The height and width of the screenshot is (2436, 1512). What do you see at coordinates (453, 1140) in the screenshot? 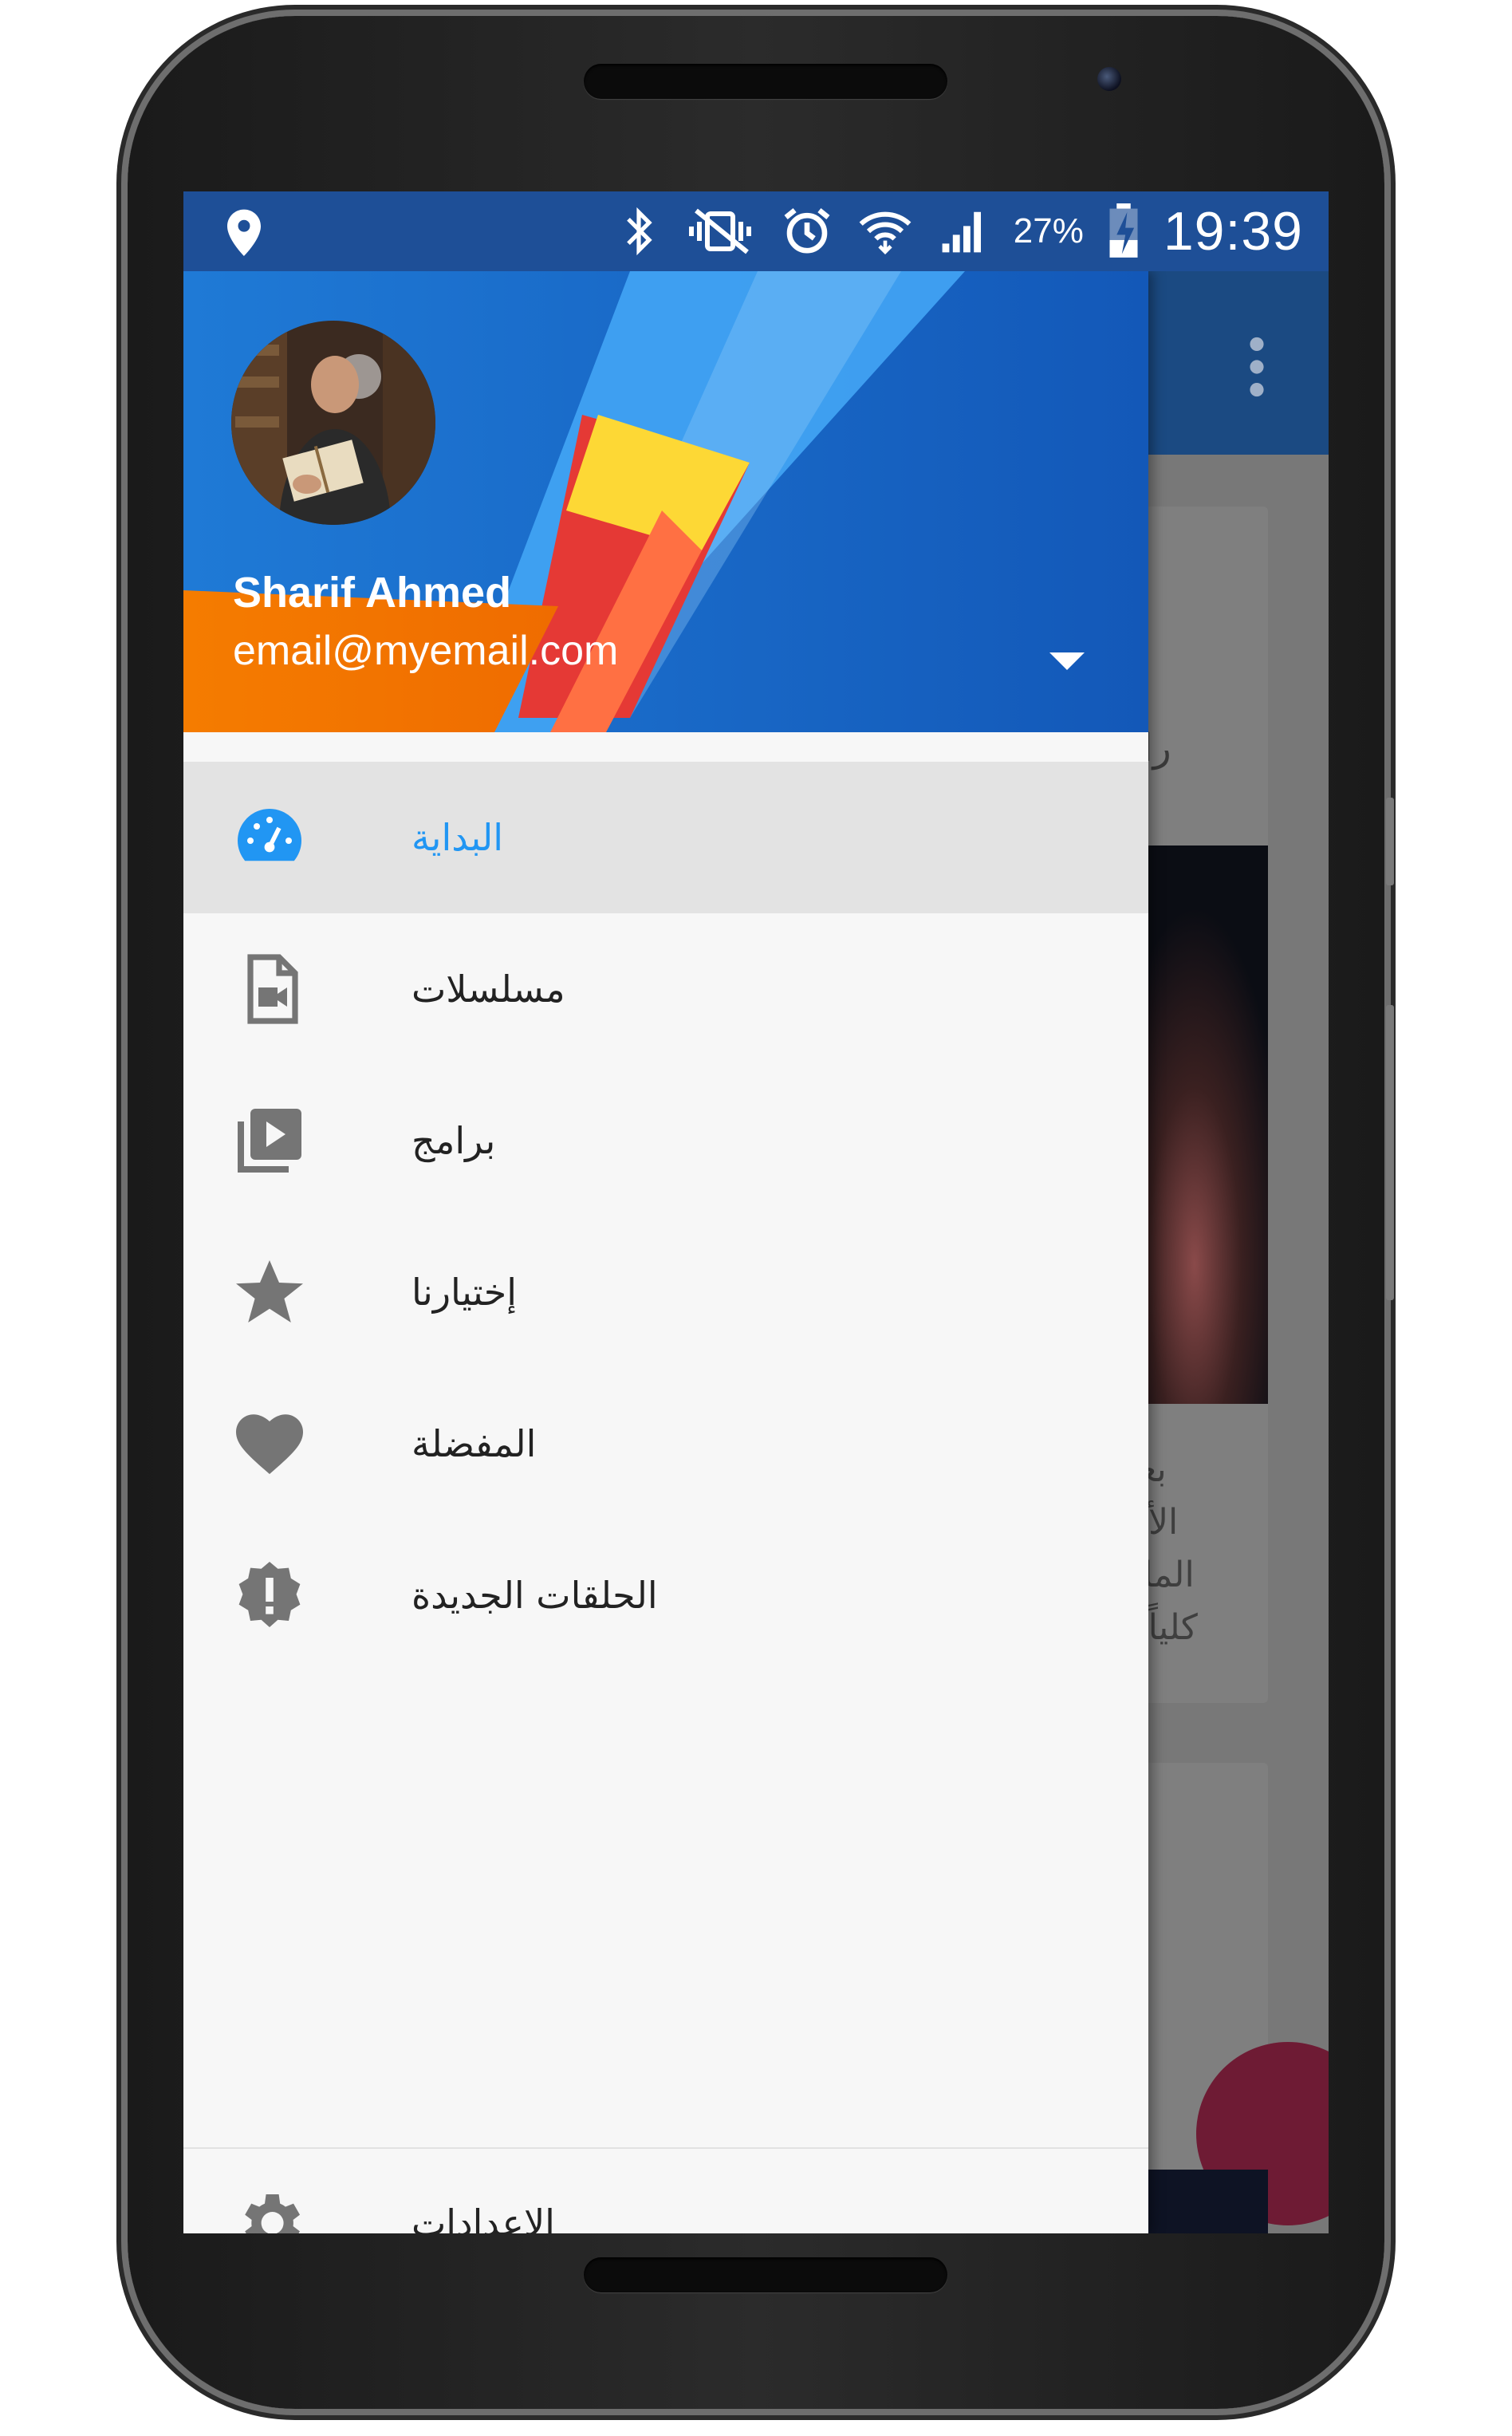
I see `drawer-item-label: برامج` at bounding box center [453, 1140].